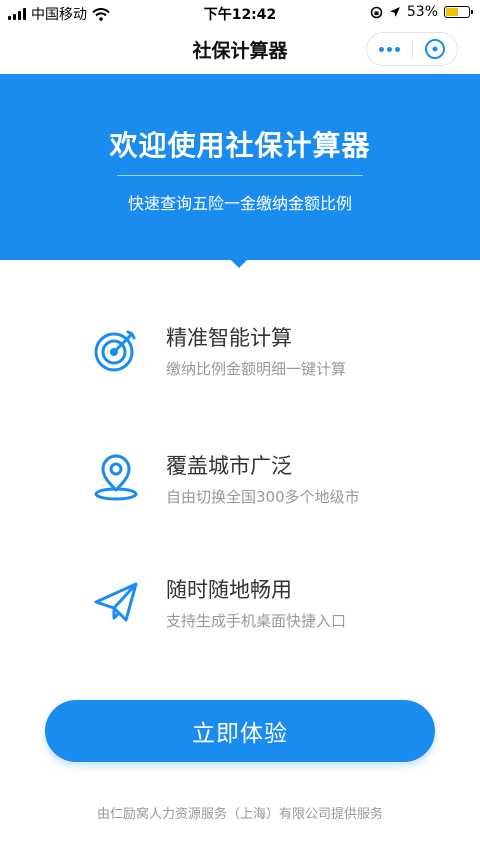 This screenshot has width=480, height=853. I want to click on hero-divider, so click(240, 175).